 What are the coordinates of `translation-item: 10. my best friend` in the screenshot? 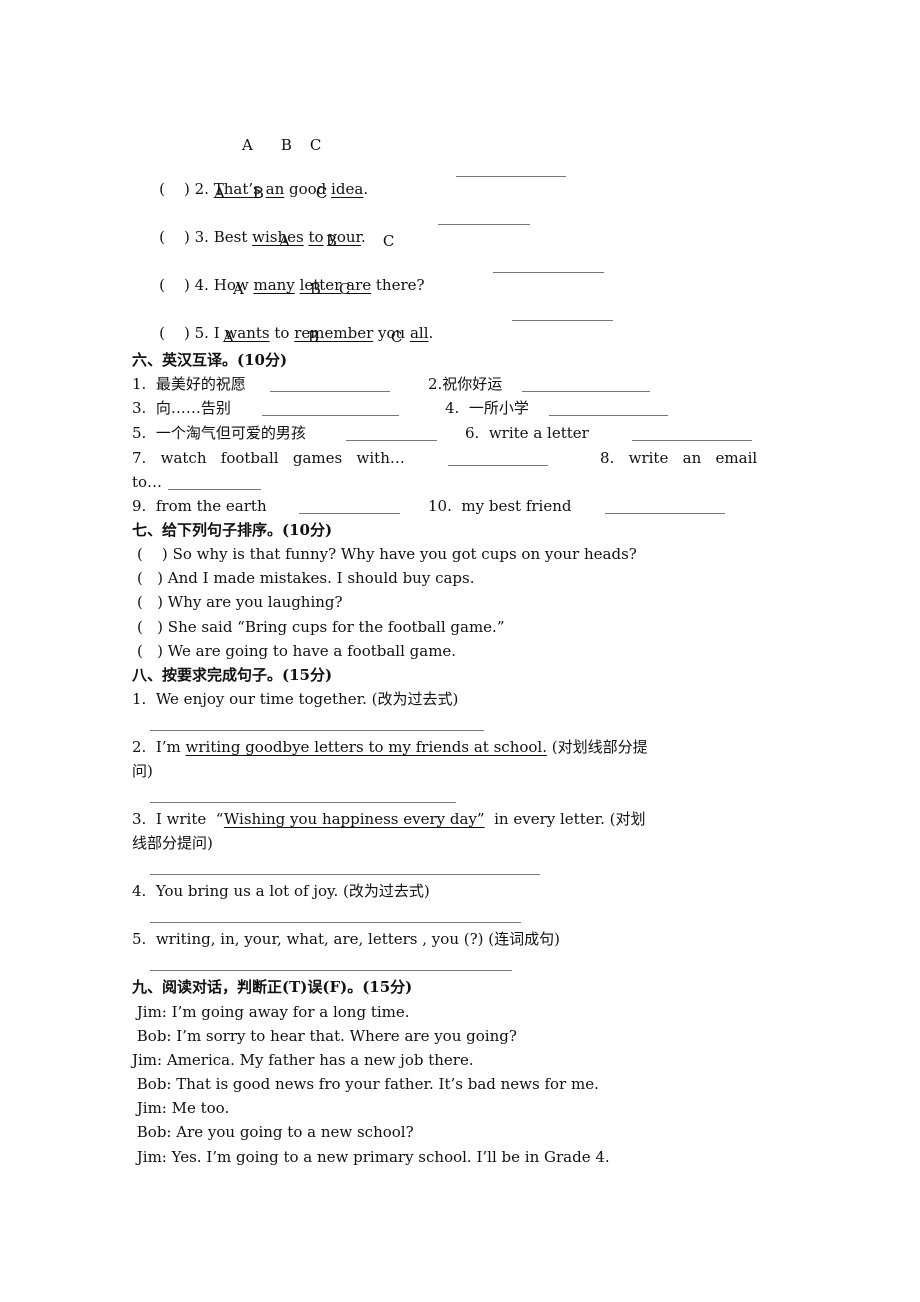 It's located at (500, 506).